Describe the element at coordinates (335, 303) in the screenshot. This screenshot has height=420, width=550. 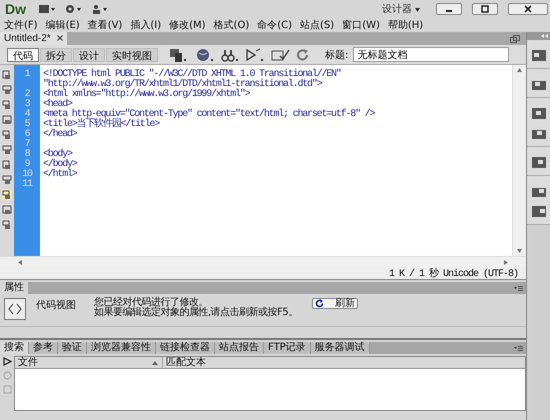
I see `refresh-button: 刷新` at that location.